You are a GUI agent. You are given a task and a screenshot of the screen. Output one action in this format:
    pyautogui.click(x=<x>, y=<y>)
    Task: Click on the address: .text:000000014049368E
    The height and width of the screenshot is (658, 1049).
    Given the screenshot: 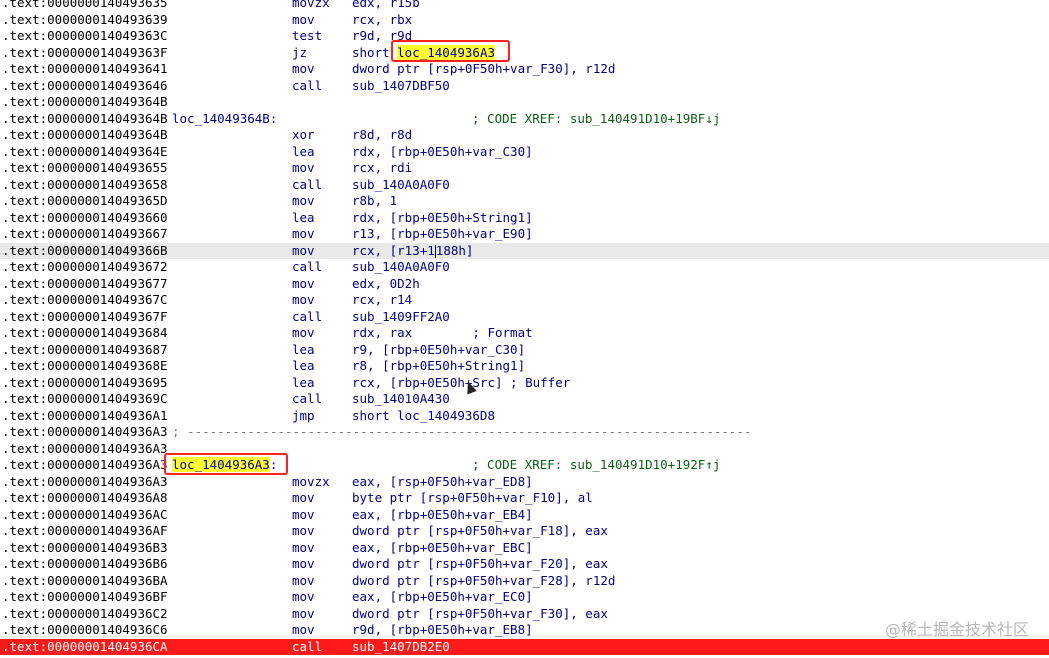 What is the action you would take?
    pyautogui.click(x=85, y=365)
    